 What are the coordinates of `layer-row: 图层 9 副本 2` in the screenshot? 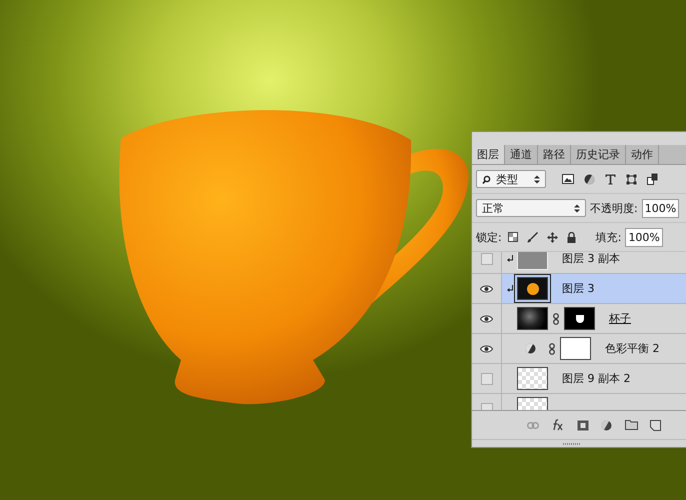 It's located at (579, 379).